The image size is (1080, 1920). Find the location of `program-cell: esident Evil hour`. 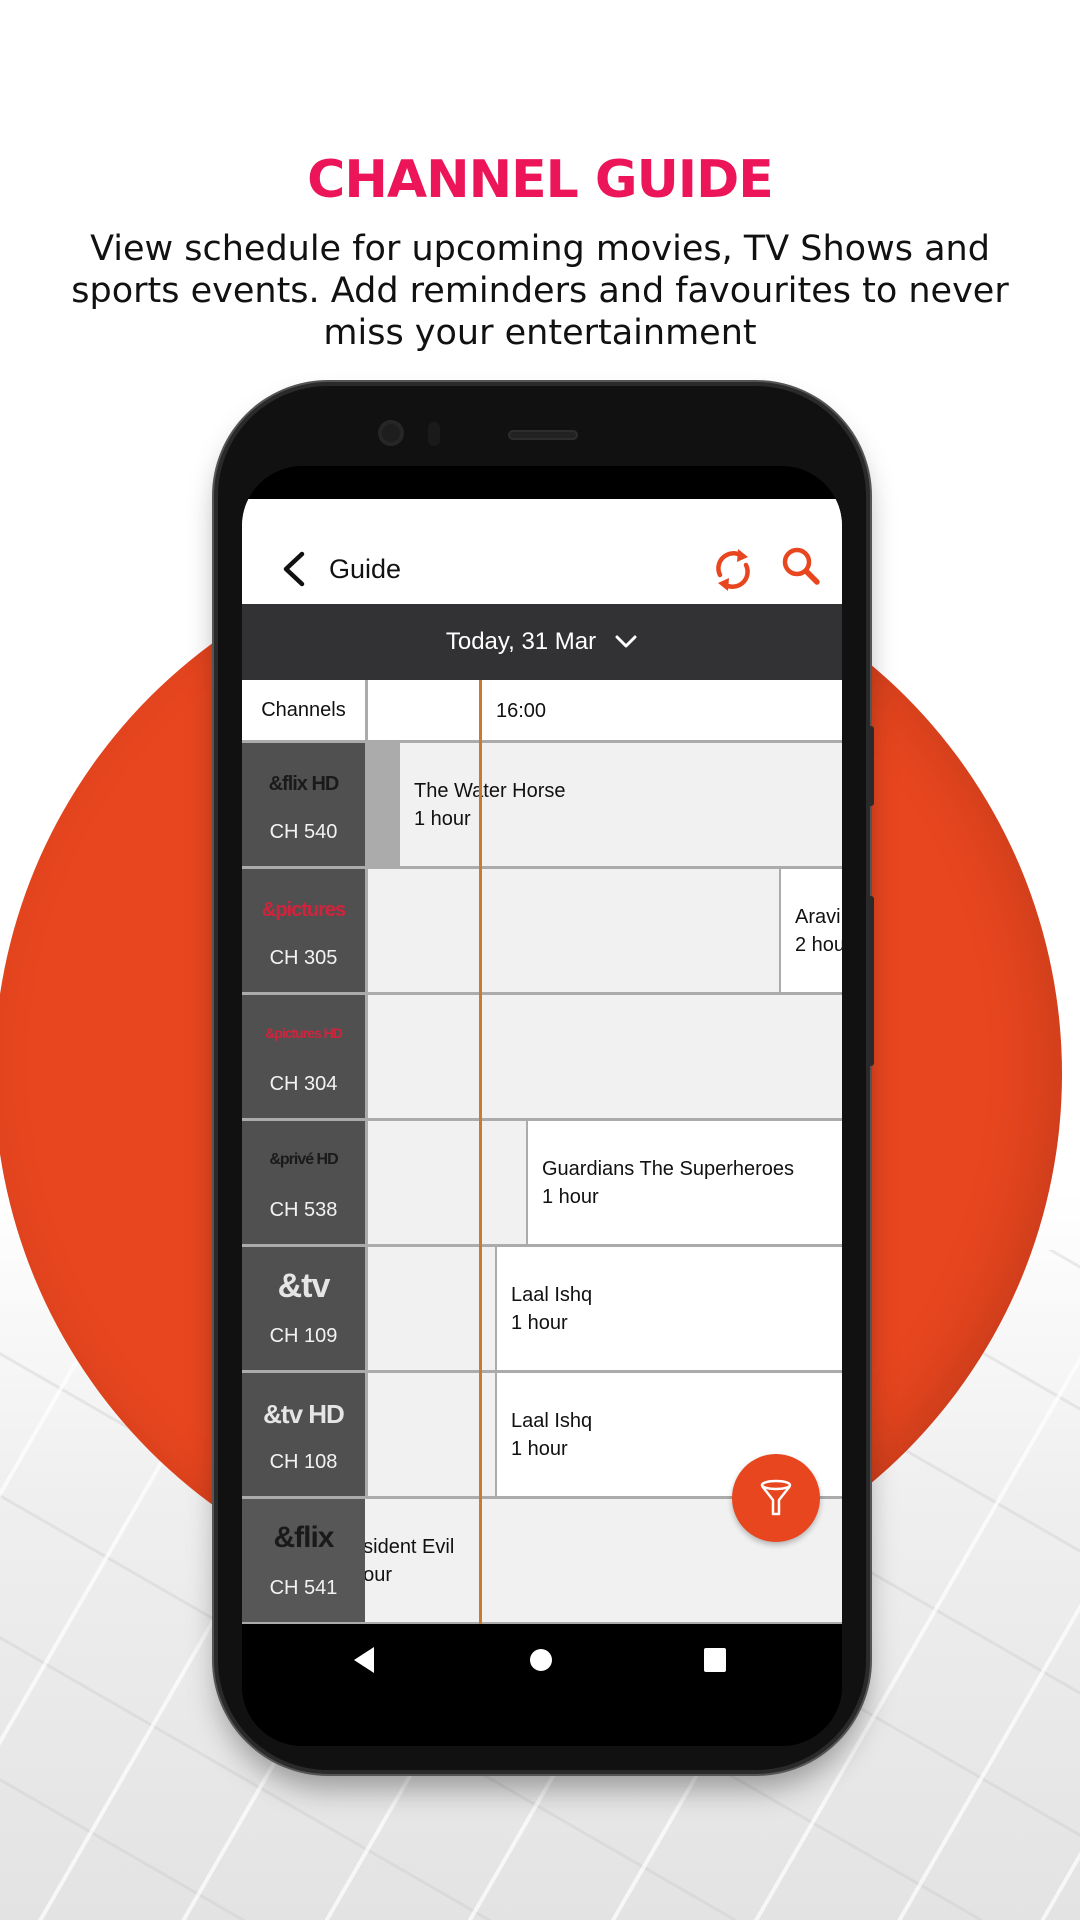

program-cell: esident Evil hour is located at coordinates (418, 1560).